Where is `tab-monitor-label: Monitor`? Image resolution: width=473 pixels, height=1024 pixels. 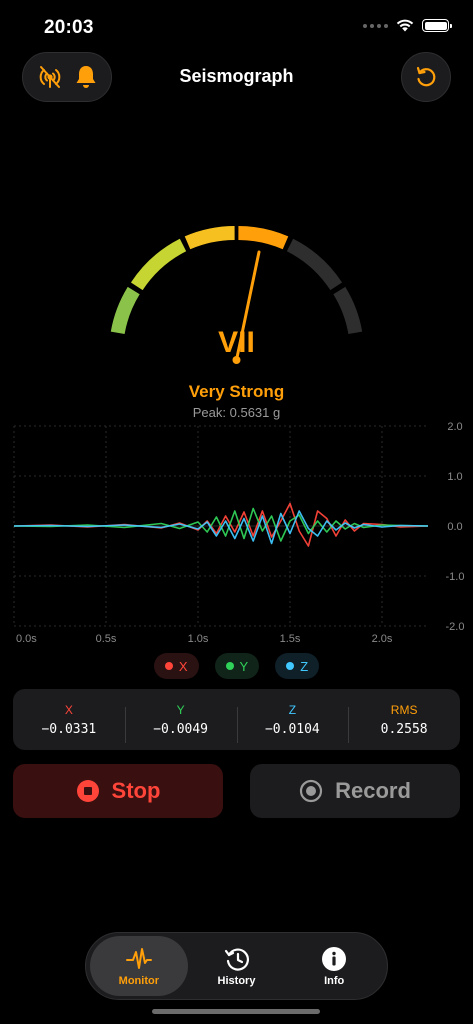
tab-monitor-label: Monitor is located at coordinates (138, 980).